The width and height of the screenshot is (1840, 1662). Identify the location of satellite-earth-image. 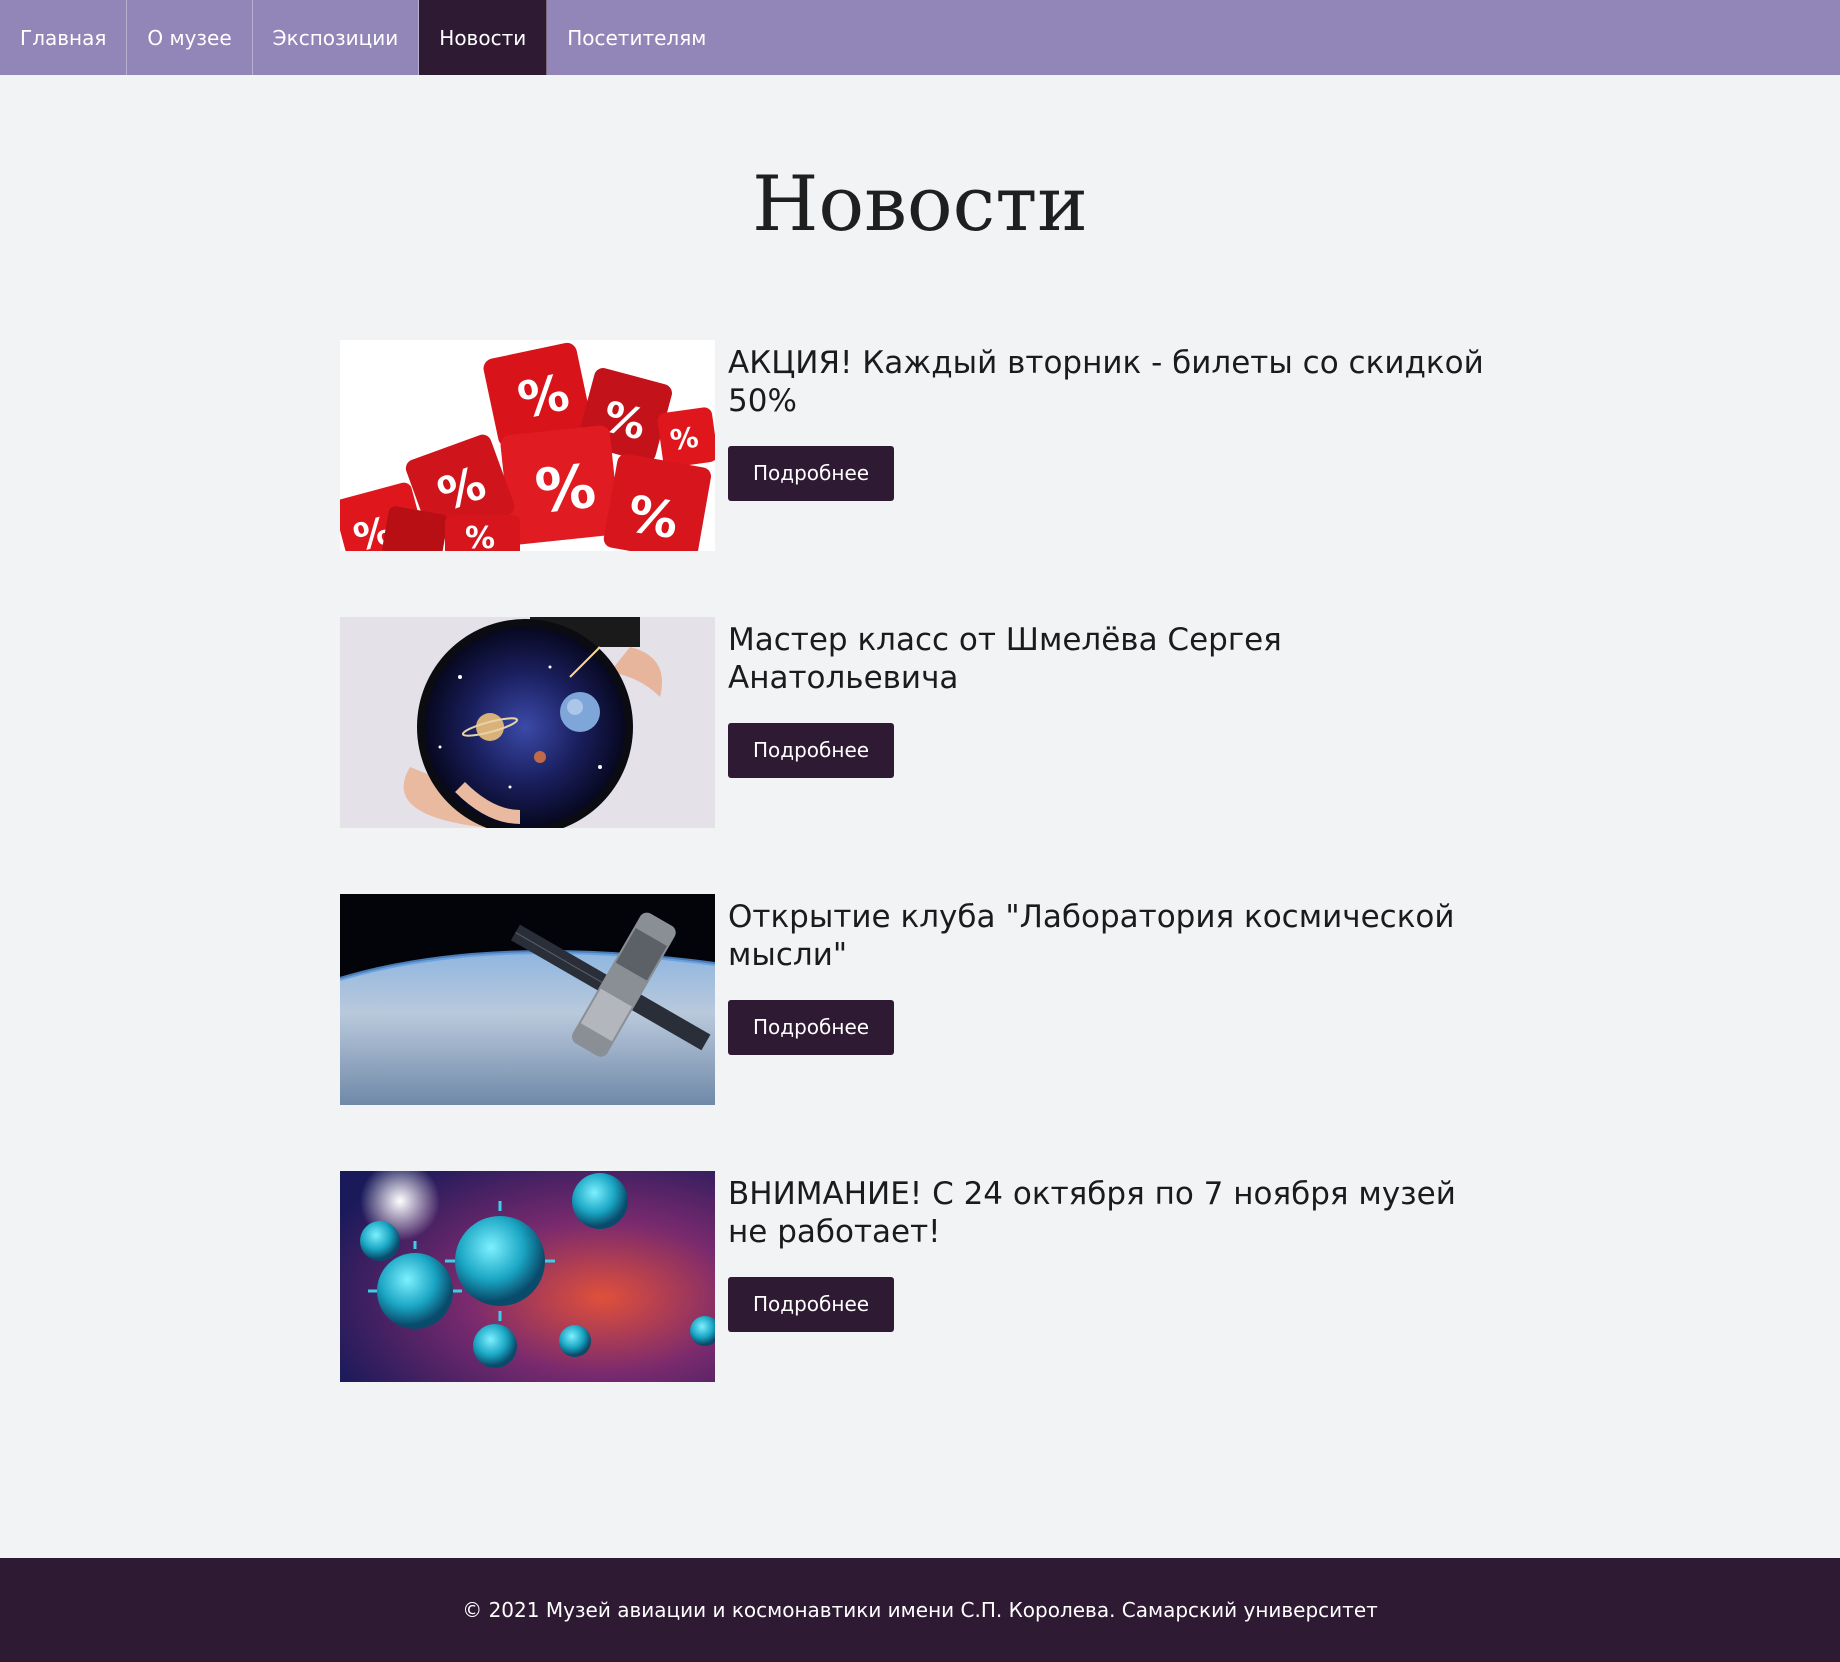
(527, 999).